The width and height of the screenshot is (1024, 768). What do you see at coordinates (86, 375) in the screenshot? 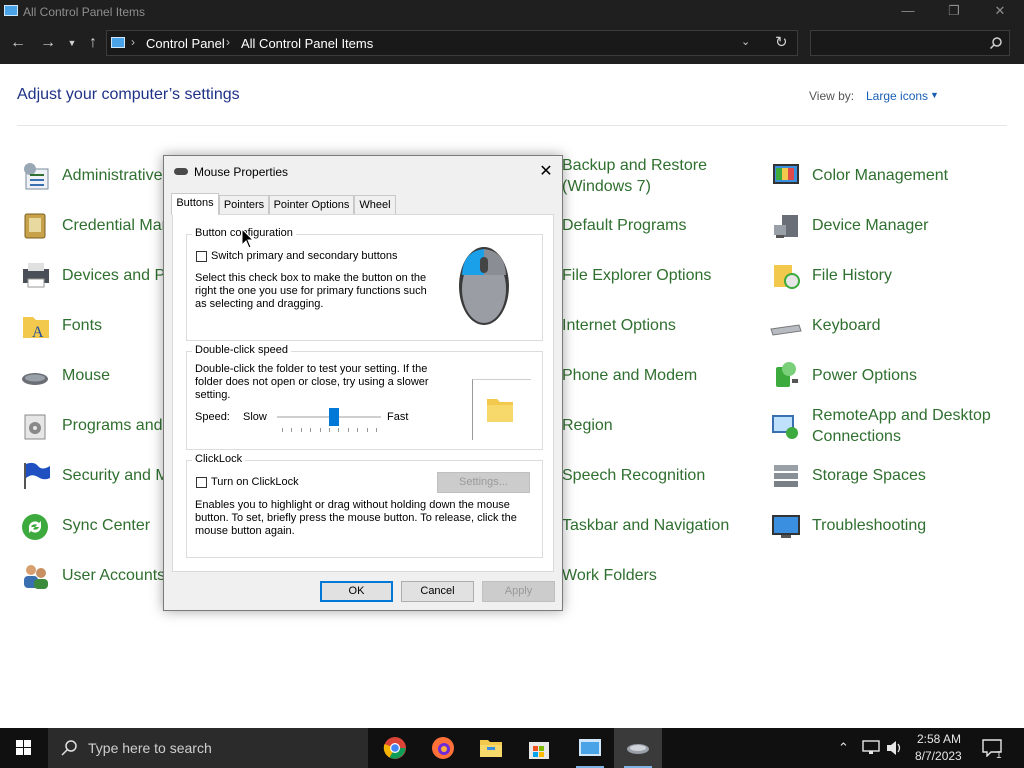
I see `cp-item-label: Mouse` at bounding box center [86, 375].